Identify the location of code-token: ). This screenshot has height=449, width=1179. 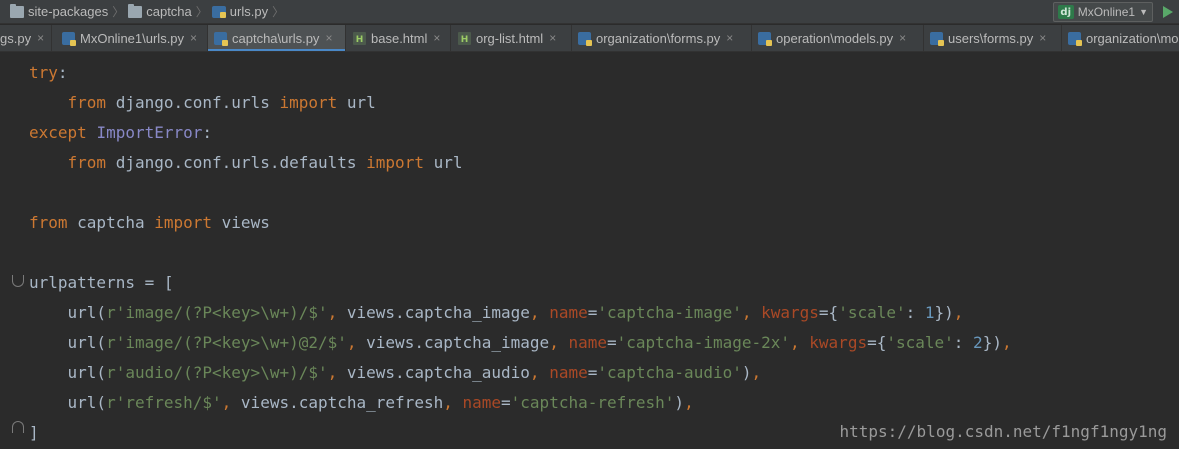
(679, 402).